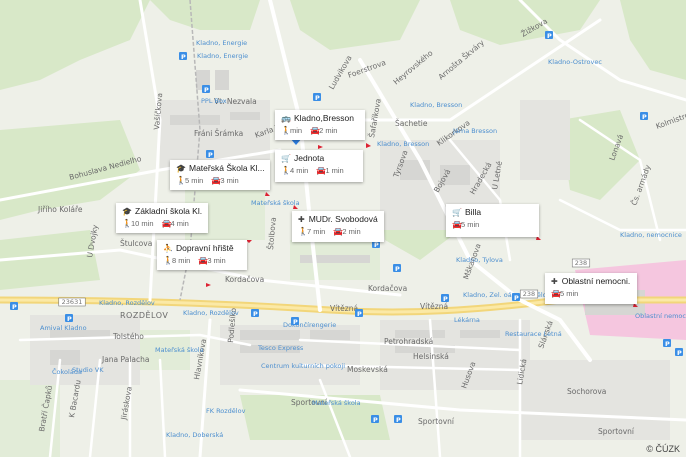  I want to click on place-card-zakladni-skola: 🎓 Základní škola Kl... 🚶10 min 🚘4 min, so click(162, 218).